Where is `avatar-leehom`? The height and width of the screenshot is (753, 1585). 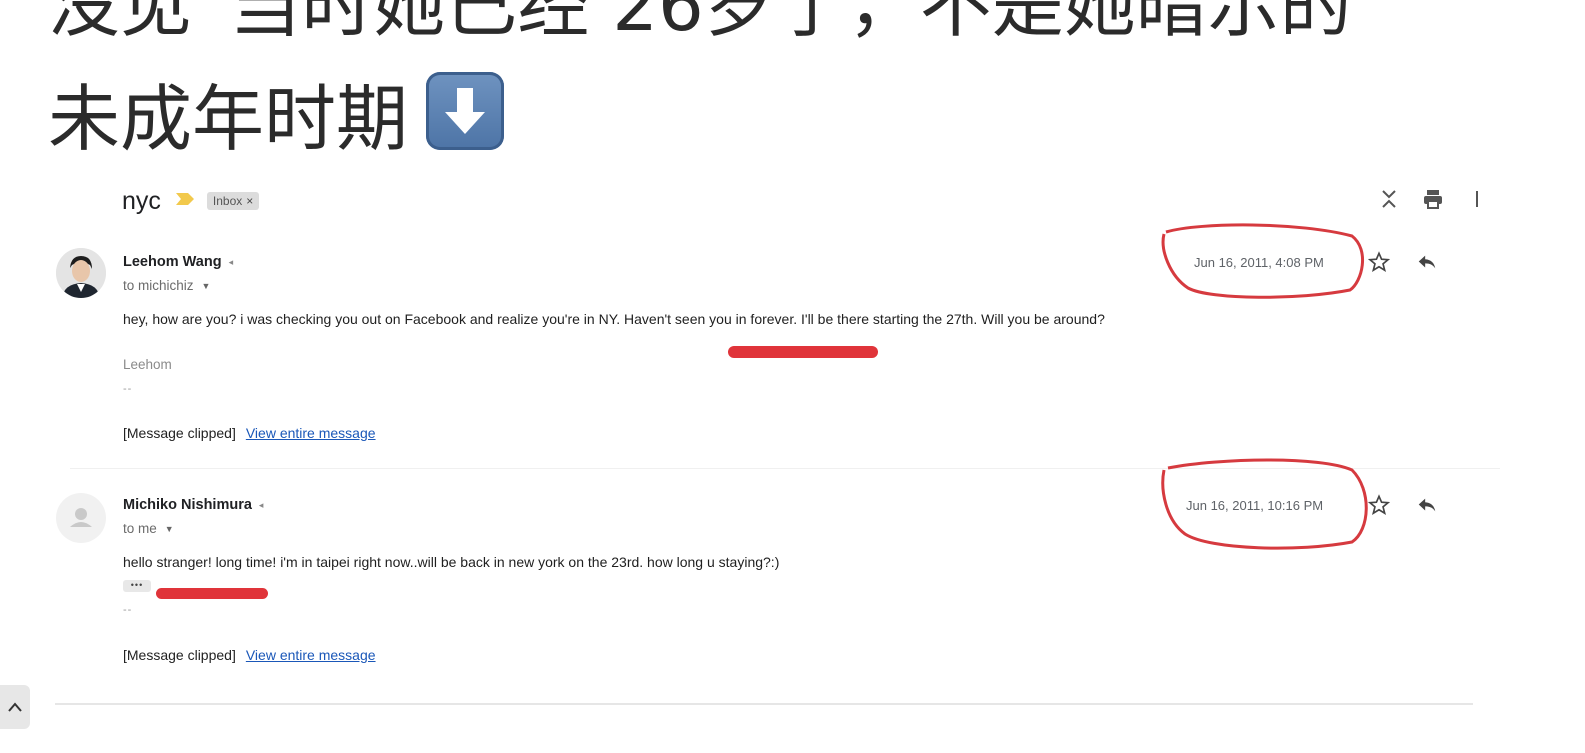
avatar-leehom is located at coordinates (81, 273).